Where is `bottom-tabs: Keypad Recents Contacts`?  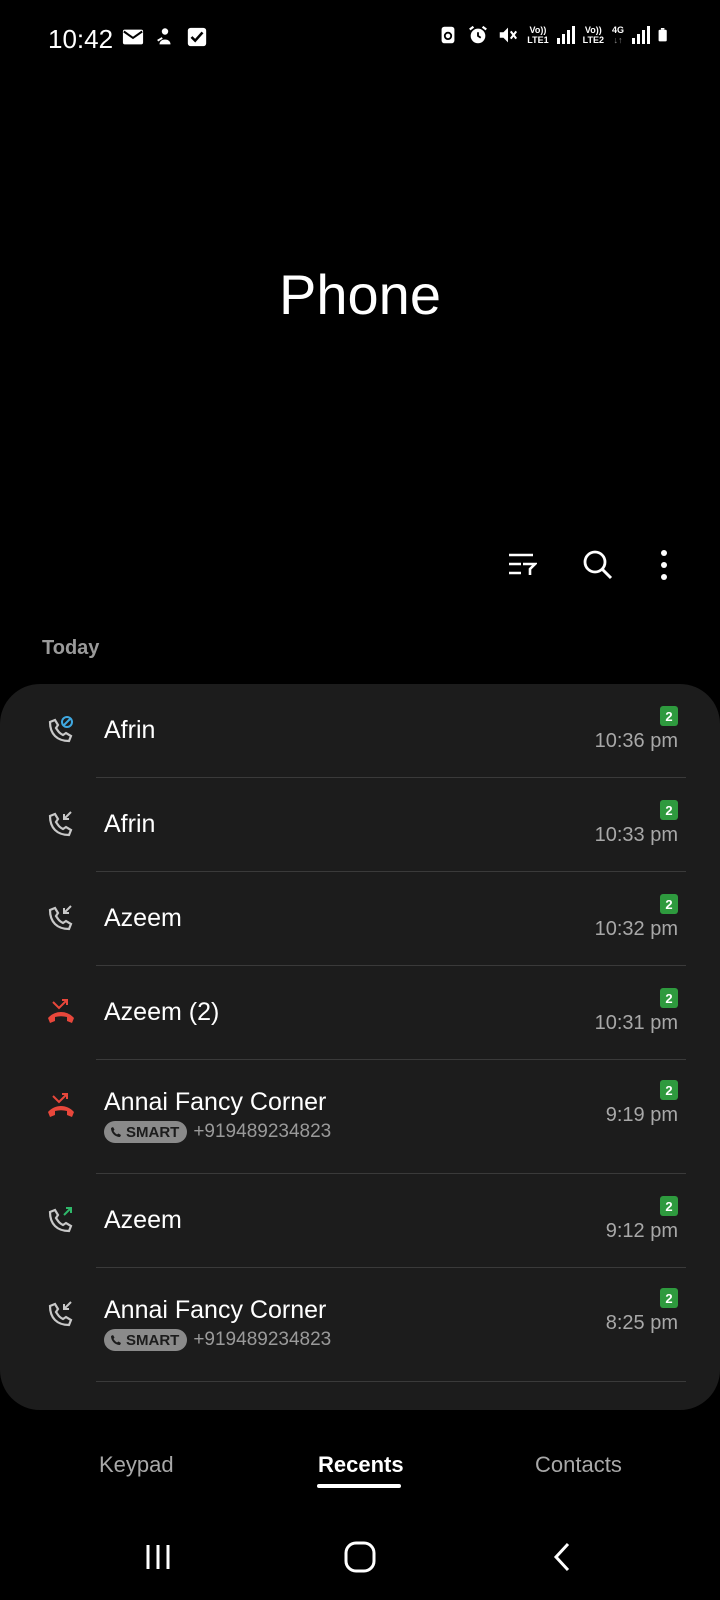 bottom-tabs: Keypad Recents Contacts is located at coordinates (360, 1470).